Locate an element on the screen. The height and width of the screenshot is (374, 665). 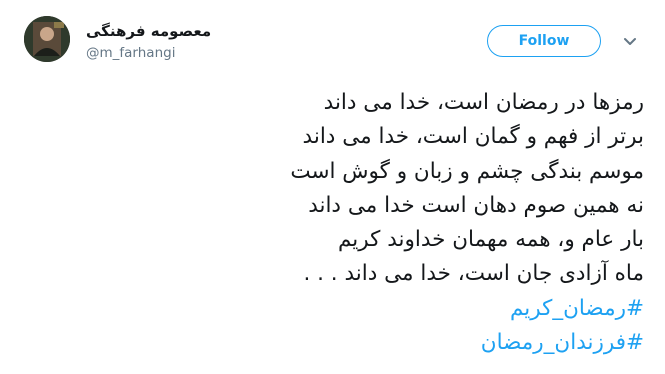
hashtag-link: #فرزندان_رمضان is located at coordinates (344, 343).